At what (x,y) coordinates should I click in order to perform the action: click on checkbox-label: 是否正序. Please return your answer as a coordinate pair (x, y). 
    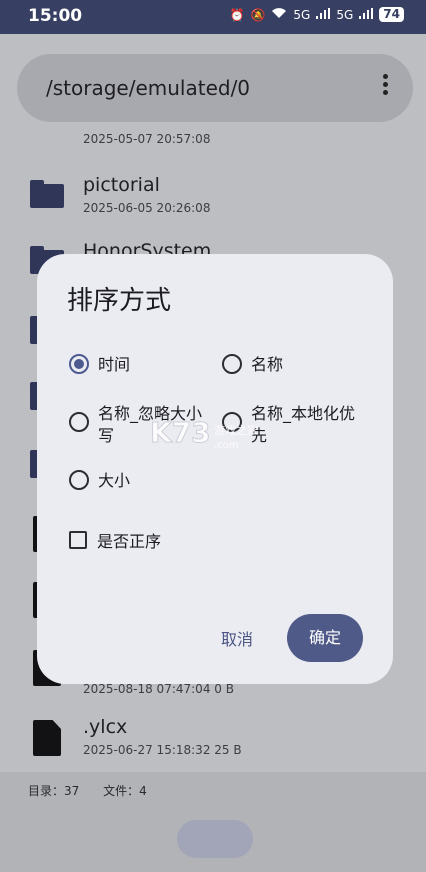
    Looking at the image, I should click on (129, 541).